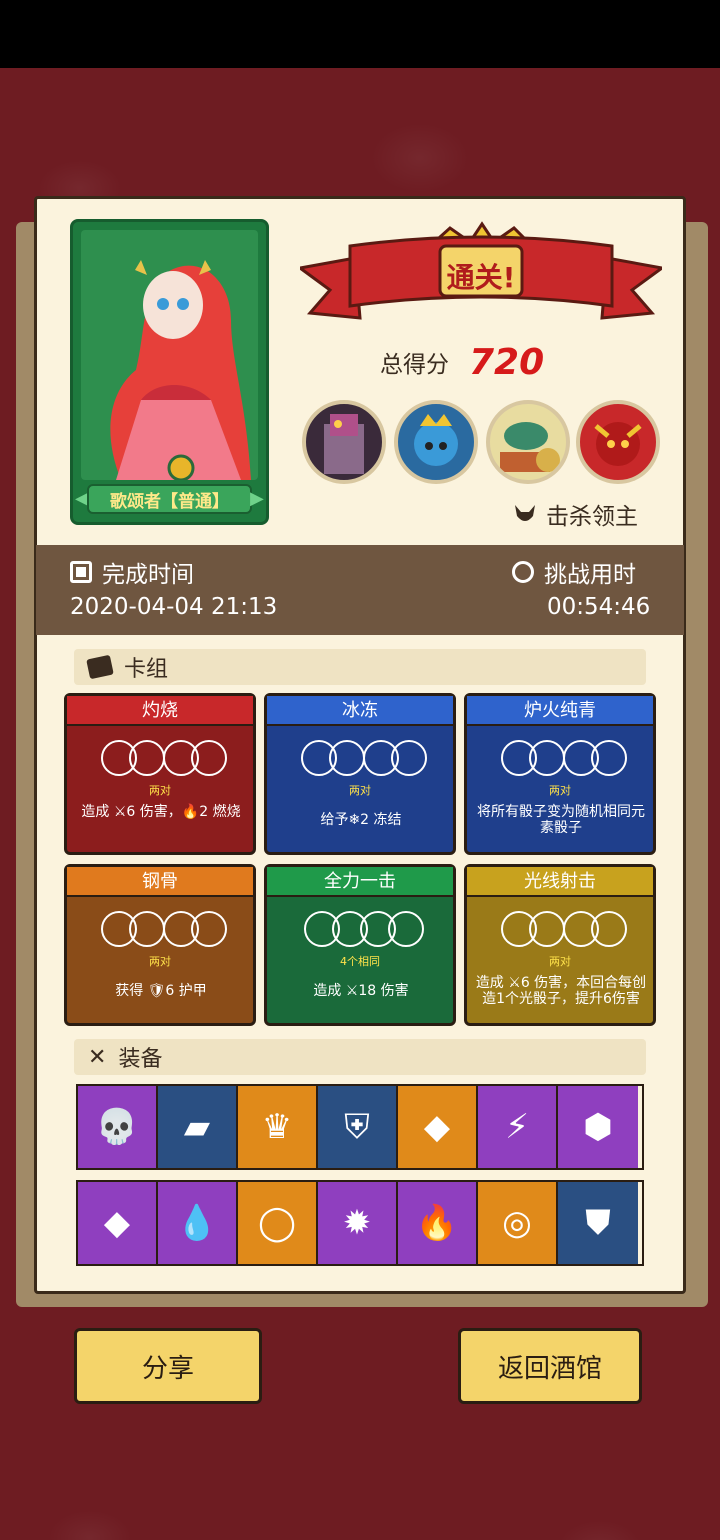  Describe the element at coordinates (560, 711) in the screenshot. I see `deck-card-title: 炉火纯青` at that location.